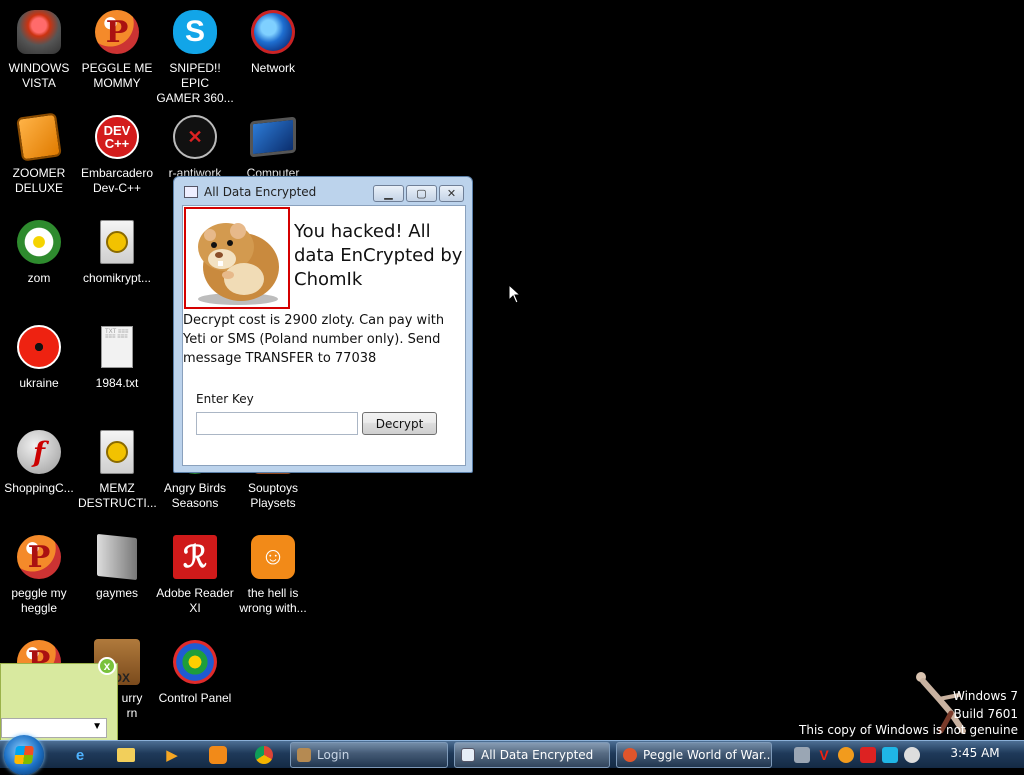 Image resolution: width=1024 pixels, height=775 pixels. I want to click on minimize-button: ▁, so click(388, 193).